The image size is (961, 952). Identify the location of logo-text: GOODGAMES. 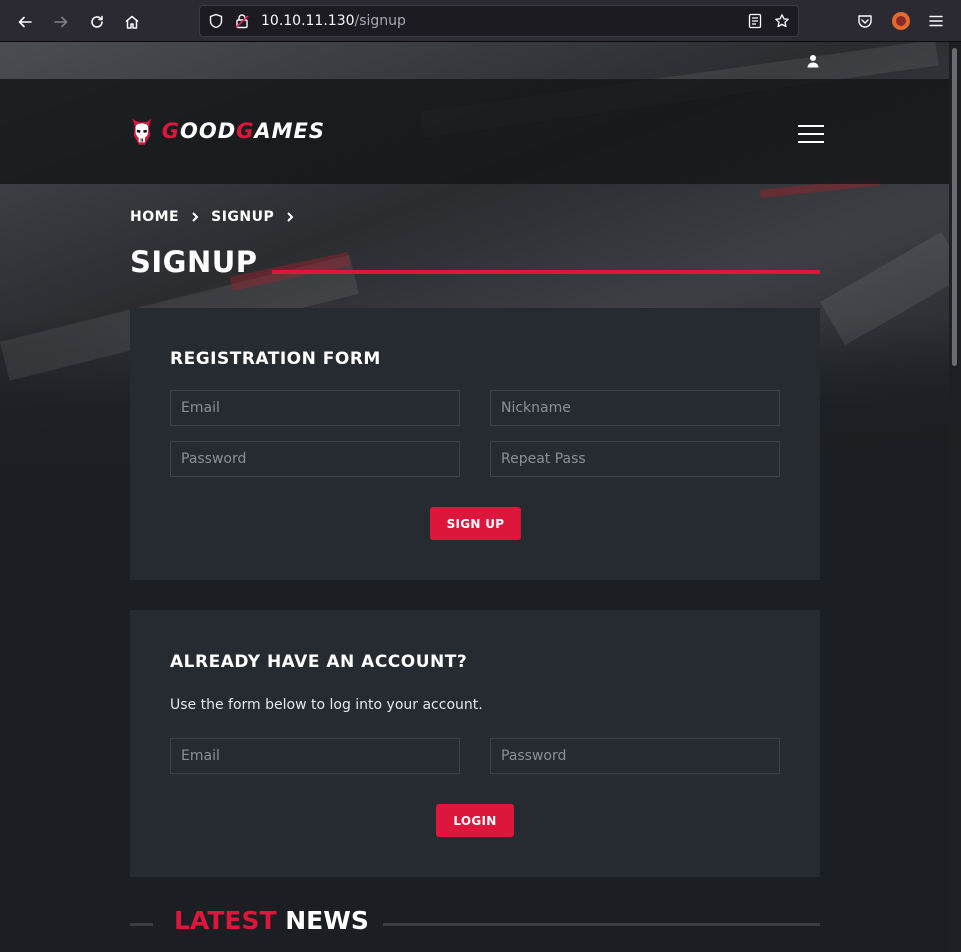
(243, 131).